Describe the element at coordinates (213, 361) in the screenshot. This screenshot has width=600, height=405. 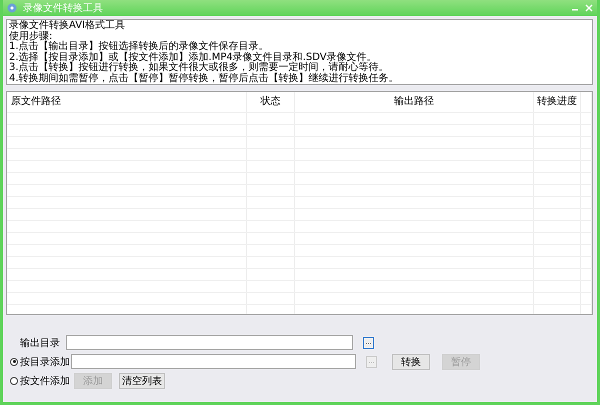
I see `folder-field` at that location.